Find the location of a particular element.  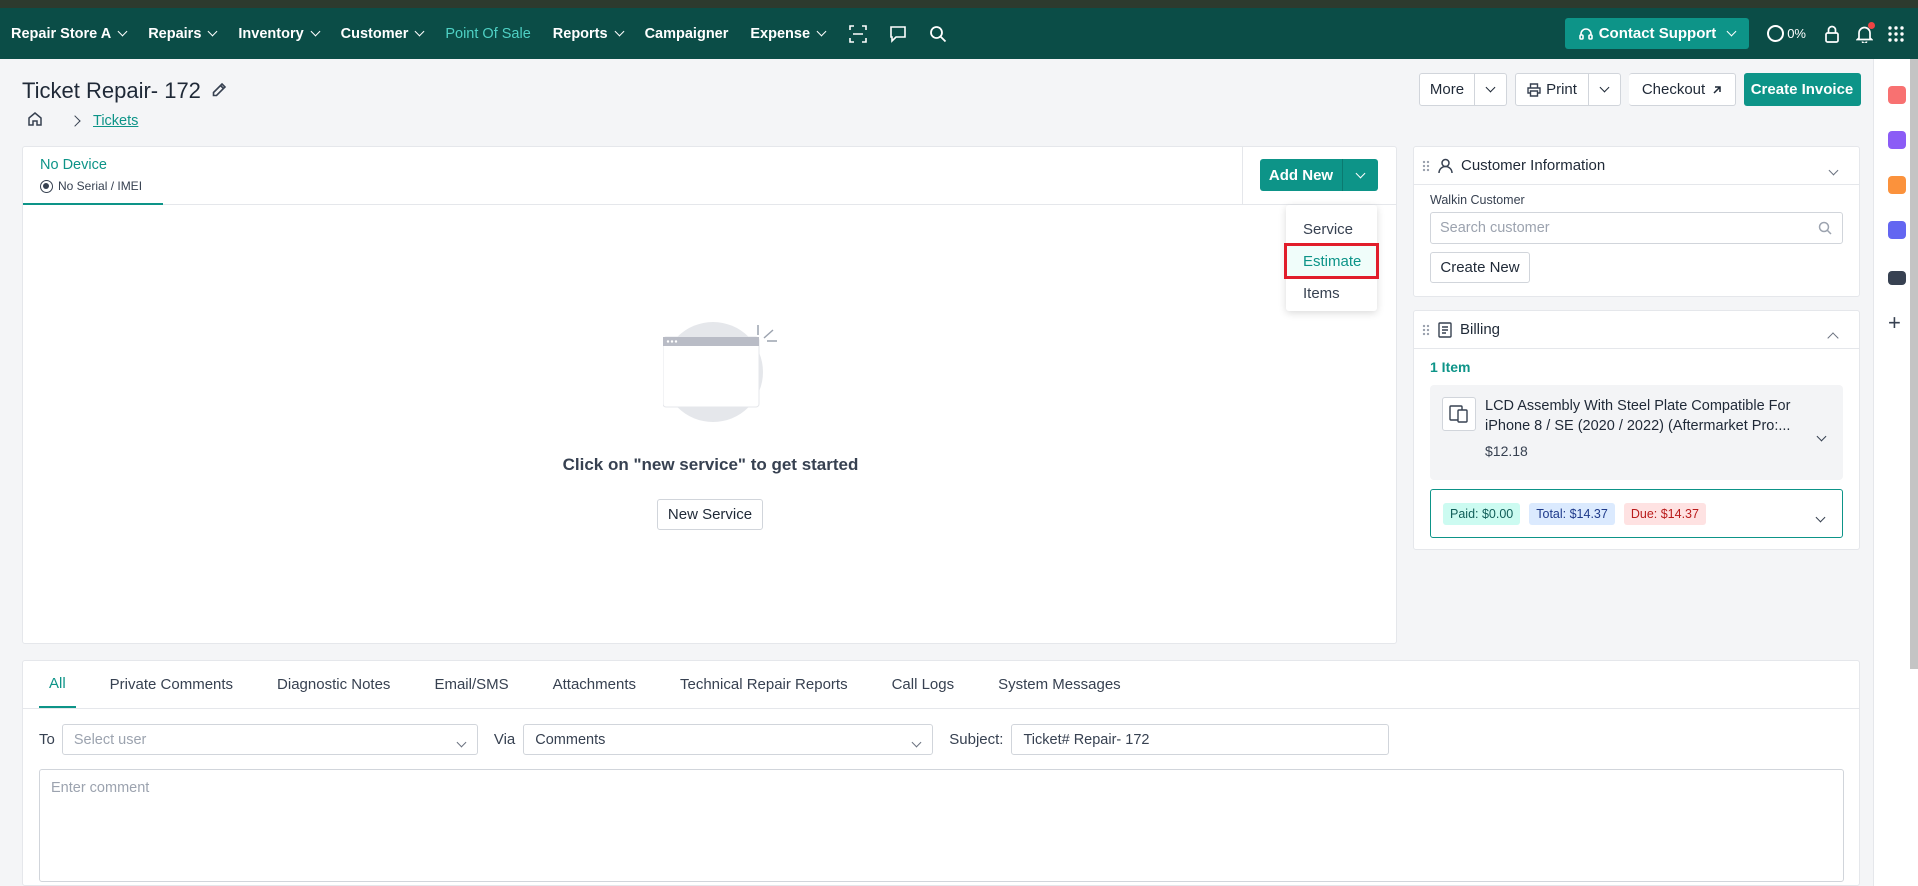

scan-icon is located at coordinates (858, 34).